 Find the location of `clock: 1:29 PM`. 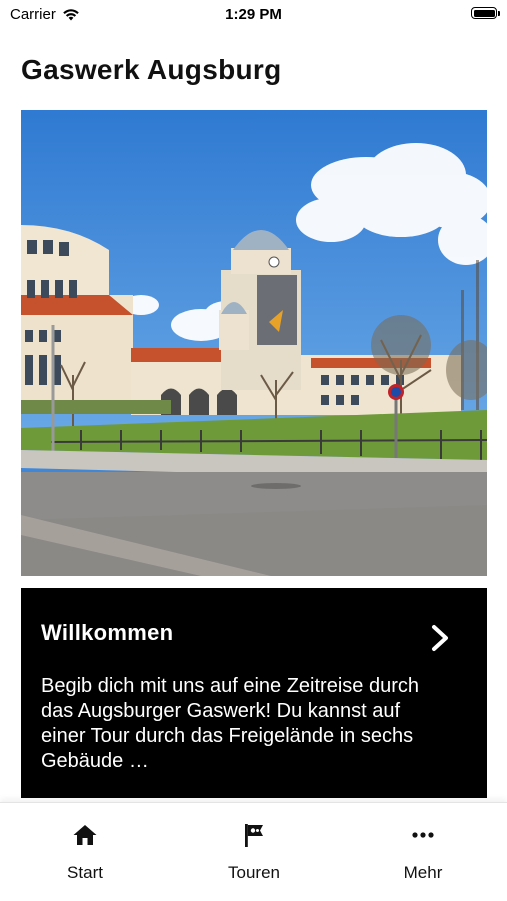

clock: 1:29 PM is located at coordinates (253, 14).